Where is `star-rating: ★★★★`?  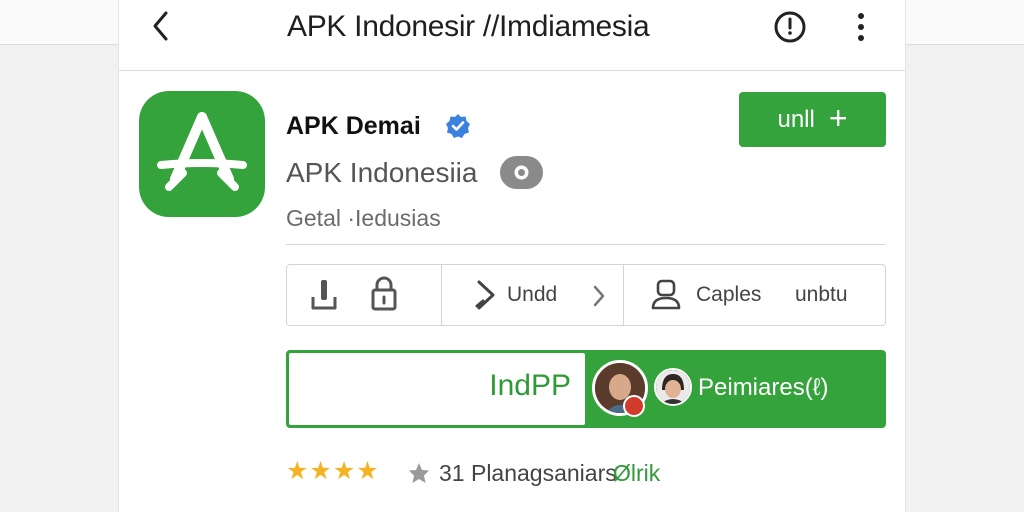
star-rating: ★★★★ is located at coordinates (333, 471).